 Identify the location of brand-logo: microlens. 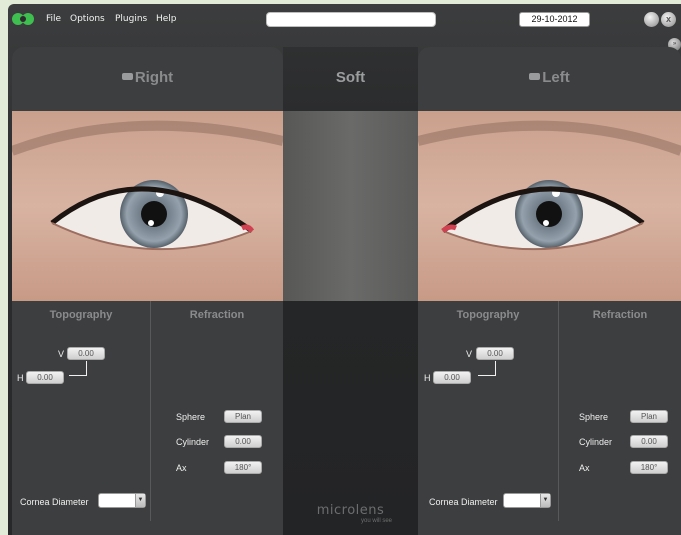
(350, 510).